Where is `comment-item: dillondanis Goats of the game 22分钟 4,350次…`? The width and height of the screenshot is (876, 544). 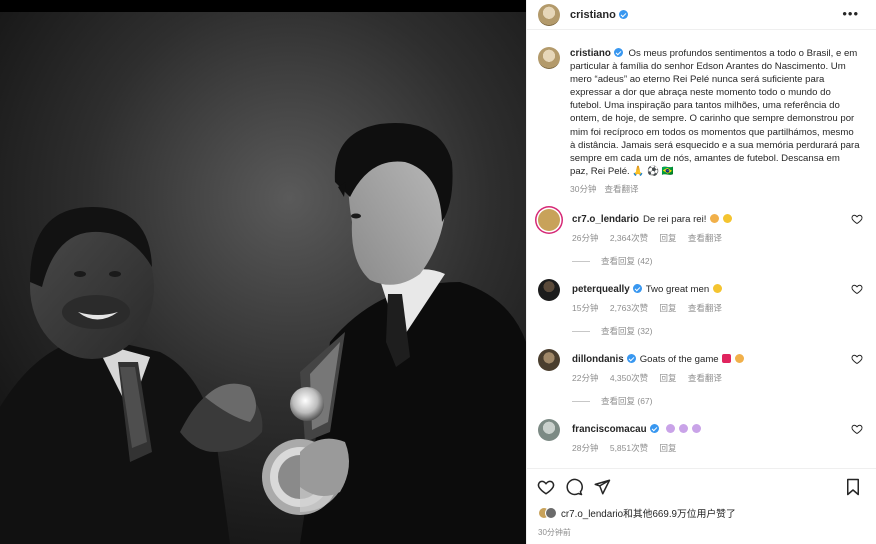 comment-item: dillondanis Goats of the game 22分钟 4,350次… is located at coordinates (701, 384).